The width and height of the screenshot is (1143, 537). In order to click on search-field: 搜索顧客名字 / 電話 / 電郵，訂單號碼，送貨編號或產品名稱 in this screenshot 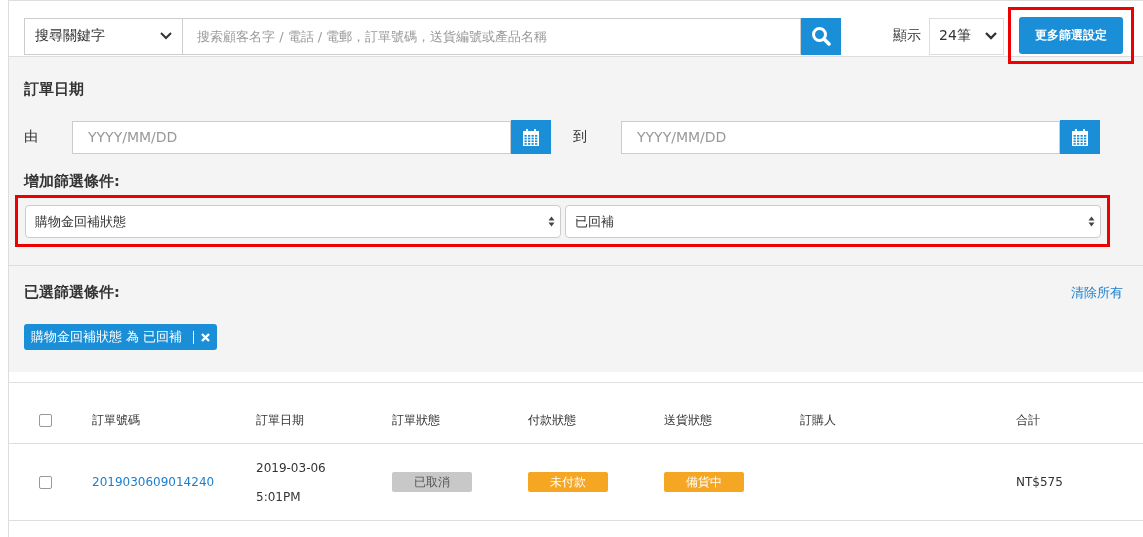, I will do `click(492, 36)`.